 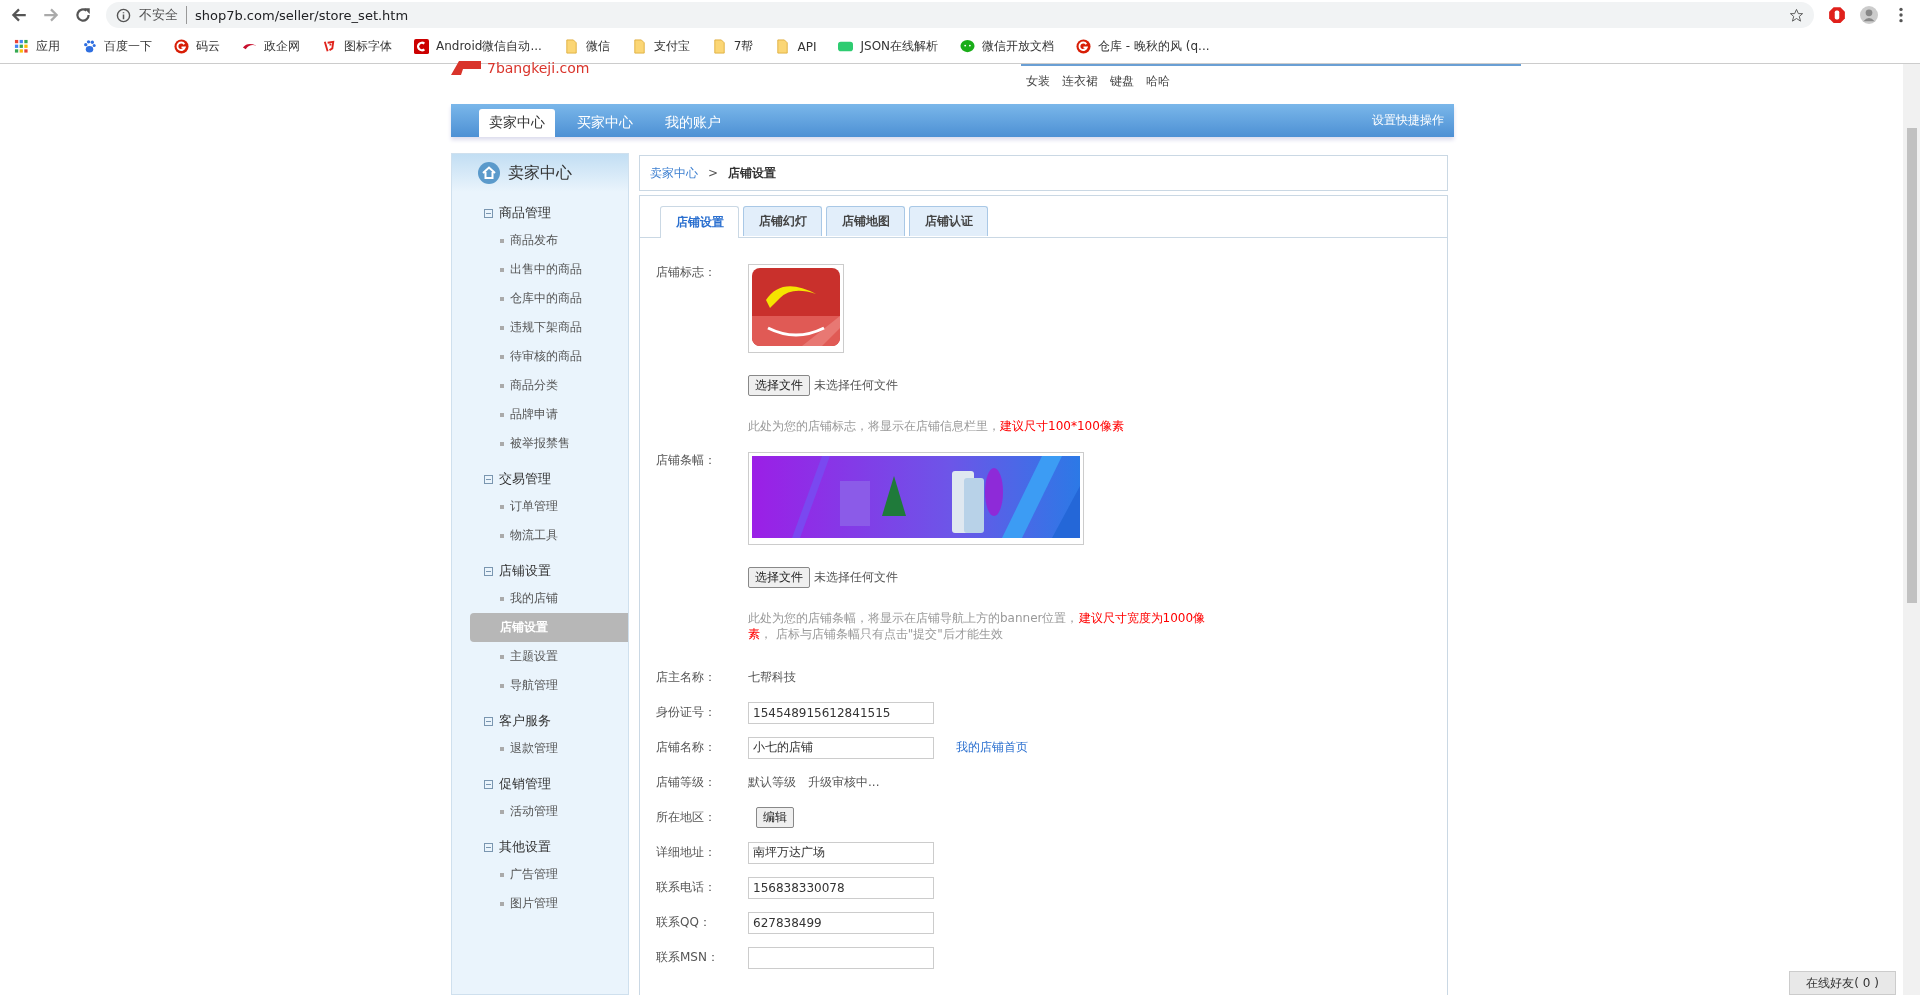 I want to click on chat-button: 在线好友( 0 ), so click(x=1842, y=983).